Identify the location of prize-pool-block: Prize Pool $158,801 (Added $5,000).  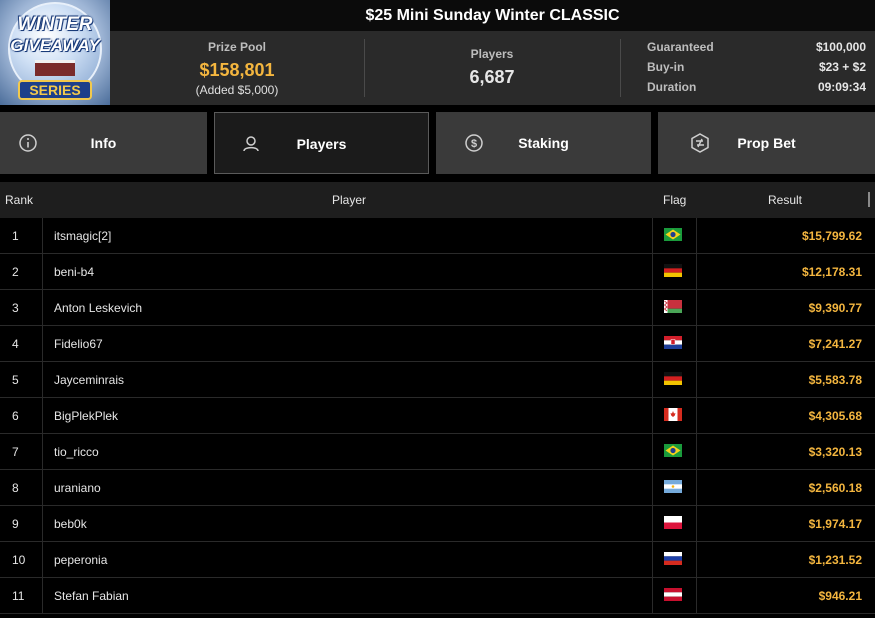
(237, 68).